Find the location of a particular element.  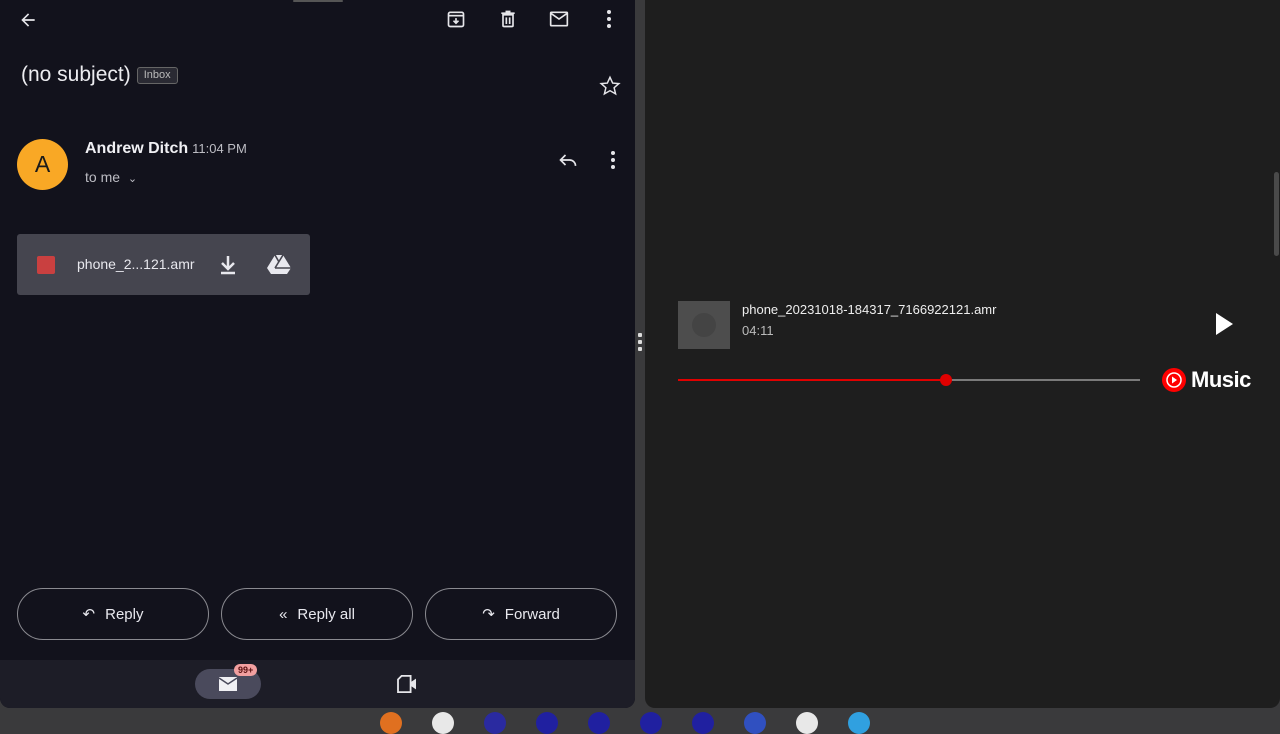

audio-file-icon is located at coordinates (46, 265).